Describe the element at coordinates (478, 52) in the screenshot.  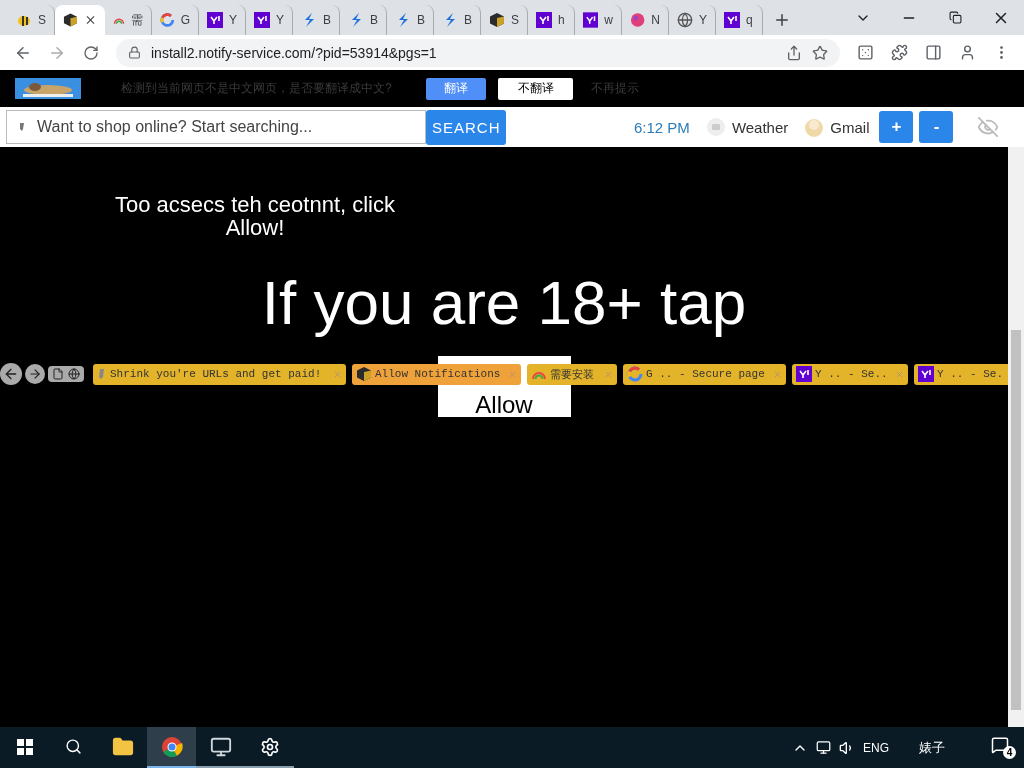
I see `address-bar: install2.notify-service.com/?pid=53914&pgs=1` at that location.